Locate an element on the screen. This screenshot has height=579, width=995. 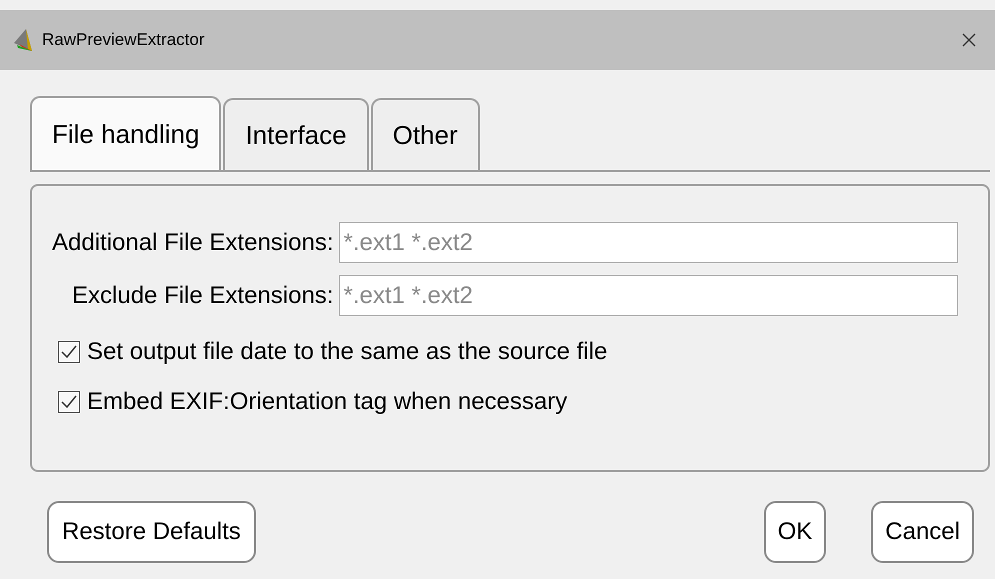
dialog-button: Cancel is located at coordinates (922, 532).